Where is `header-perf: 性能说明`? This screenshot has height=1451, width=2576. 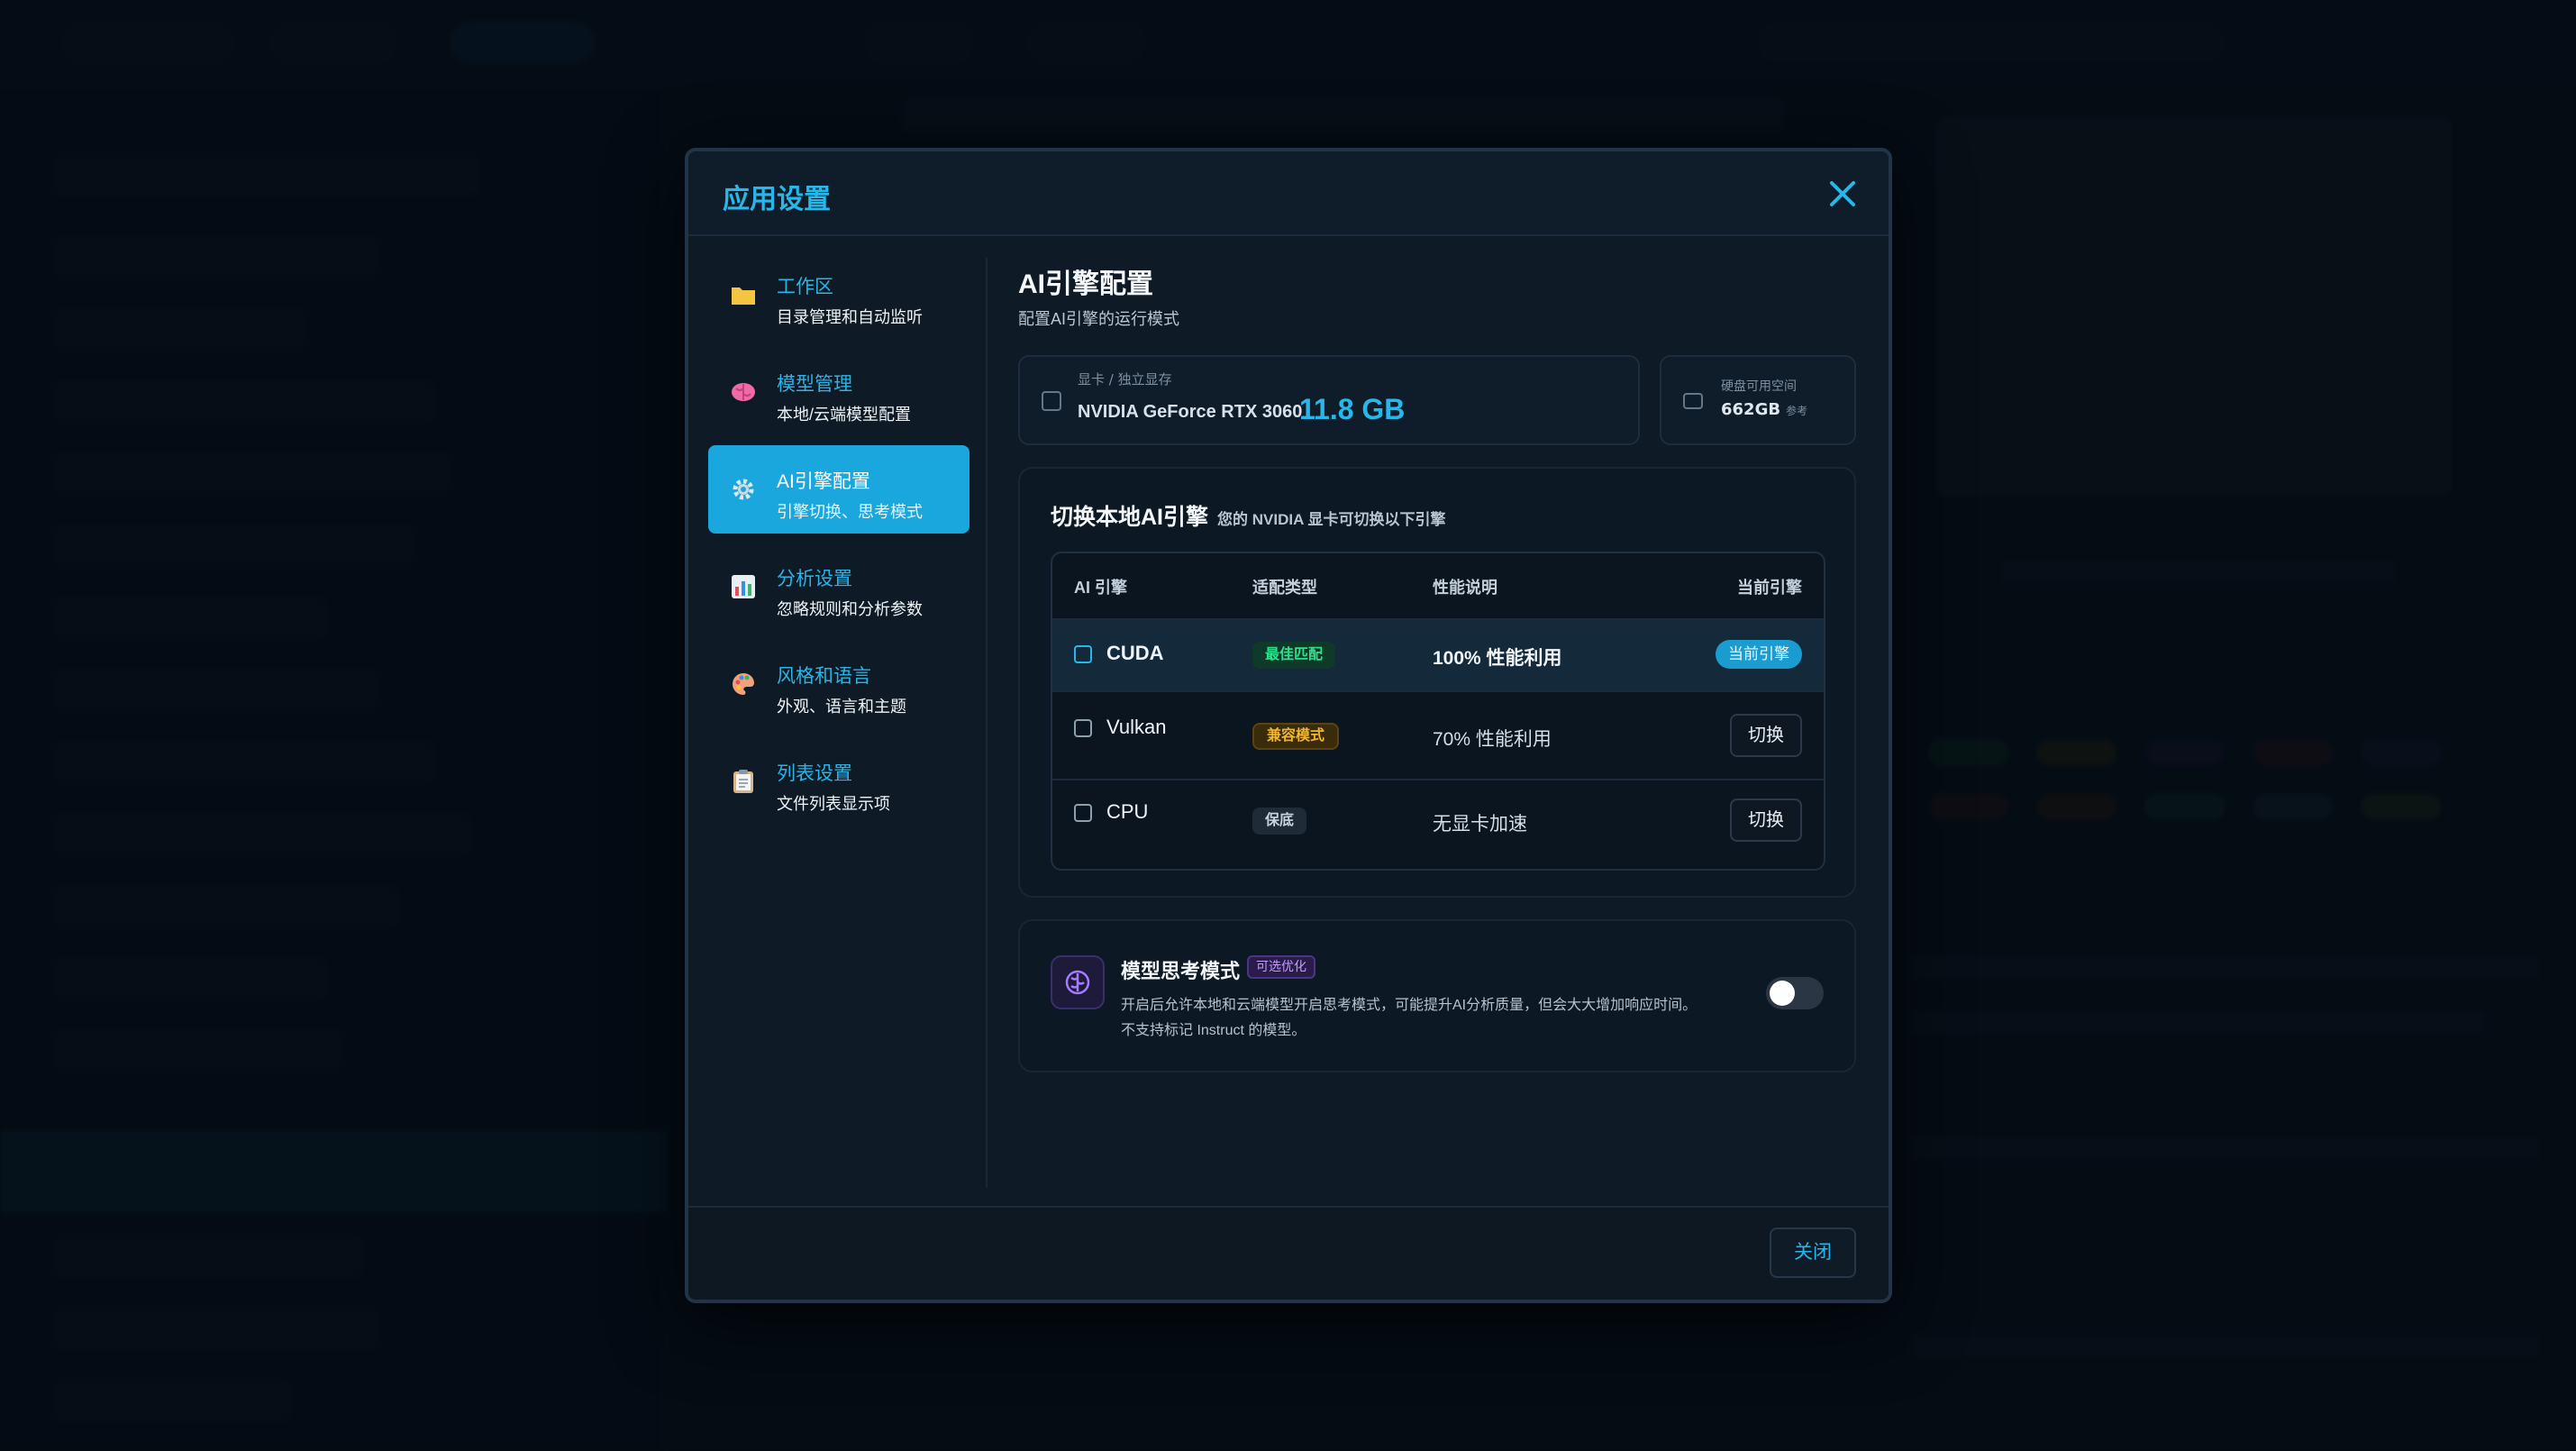
header-perf: 性能说明 is located at coordinates (1465, 588).